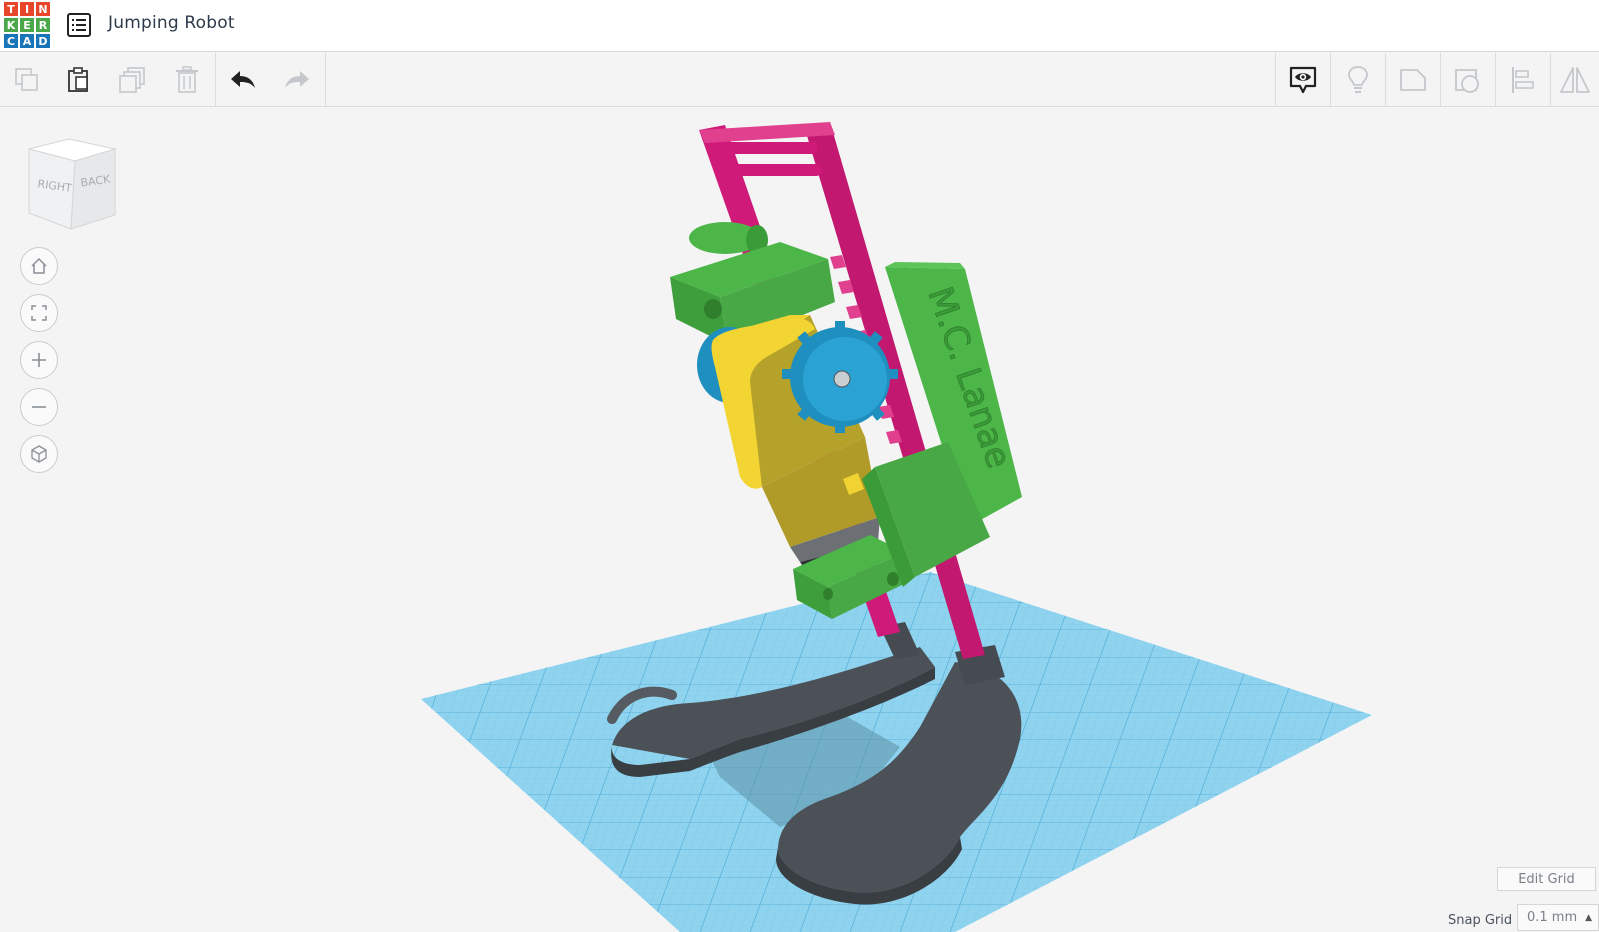  What do you see at coordinates (1546, 879) in the screenshot?
I see `edit-grid-button: Edit Grid` at bounding box center [1546, 879].